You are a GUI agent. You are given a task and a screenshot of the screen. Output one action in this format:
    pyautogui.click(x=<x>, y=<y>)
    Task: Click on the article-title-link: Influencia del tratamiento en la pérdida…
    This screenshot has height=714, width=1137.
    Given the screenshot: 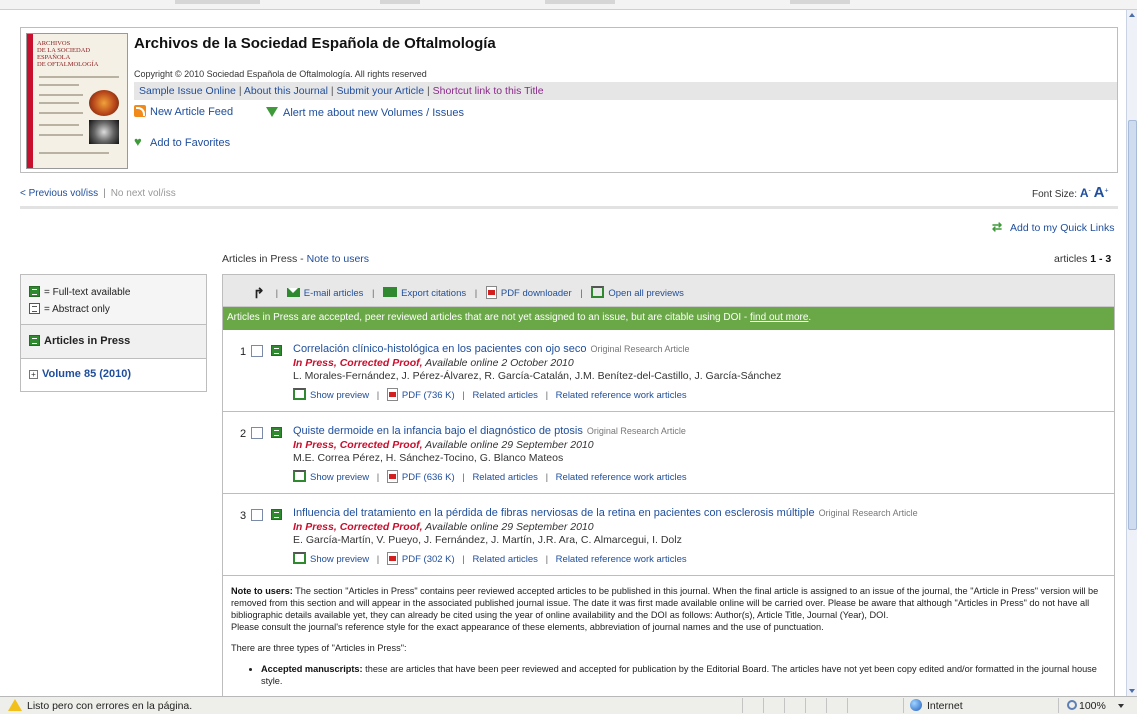 What is the action you would take?
    pyautogui.click(x=554, y=513)
    